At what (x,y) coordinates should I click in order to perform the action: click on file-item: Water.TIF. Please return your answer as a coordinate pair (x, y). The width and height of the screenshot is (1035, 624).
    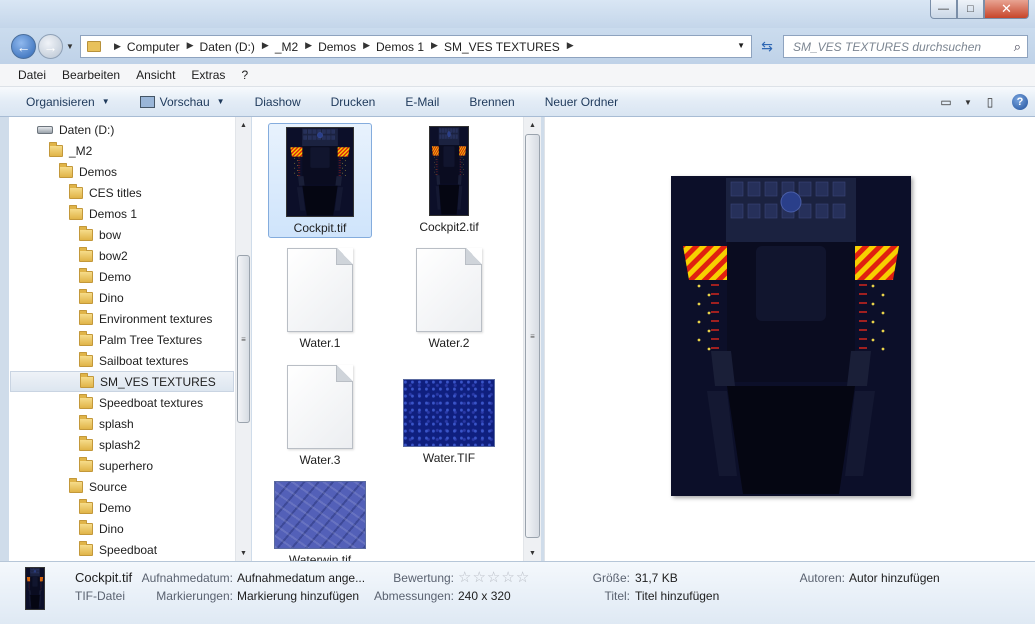
    Looking at the image, I should click on (449, 416).